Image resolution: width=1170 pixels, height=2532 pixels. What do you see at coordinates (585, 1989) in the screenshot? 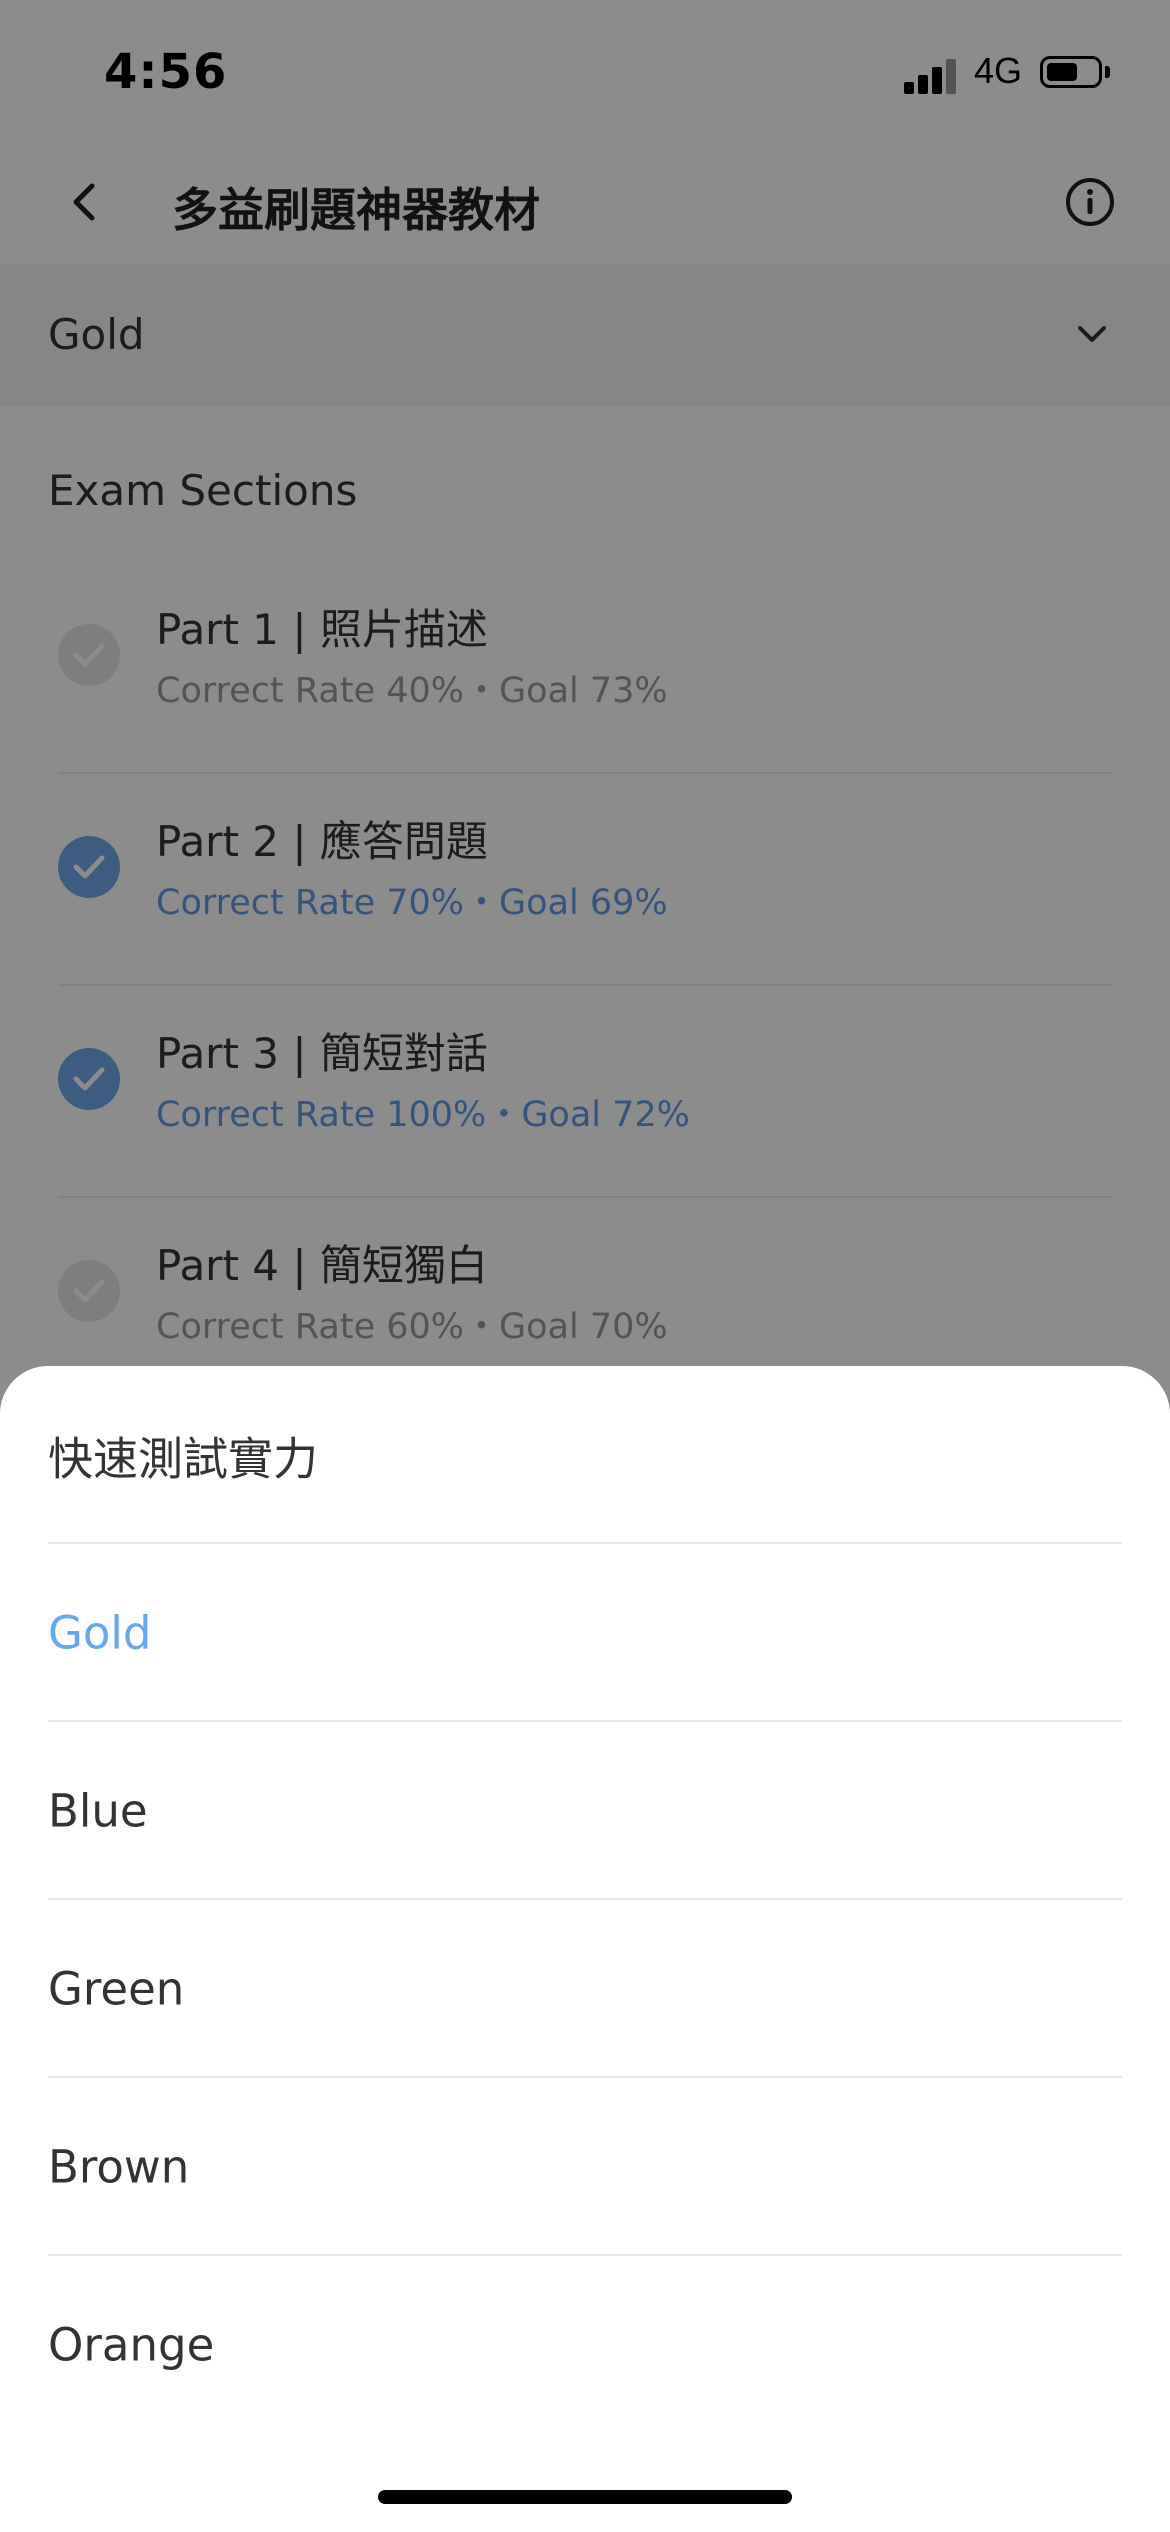
I see `sheet-option-green: Green` at bounding box center [585, 1989].